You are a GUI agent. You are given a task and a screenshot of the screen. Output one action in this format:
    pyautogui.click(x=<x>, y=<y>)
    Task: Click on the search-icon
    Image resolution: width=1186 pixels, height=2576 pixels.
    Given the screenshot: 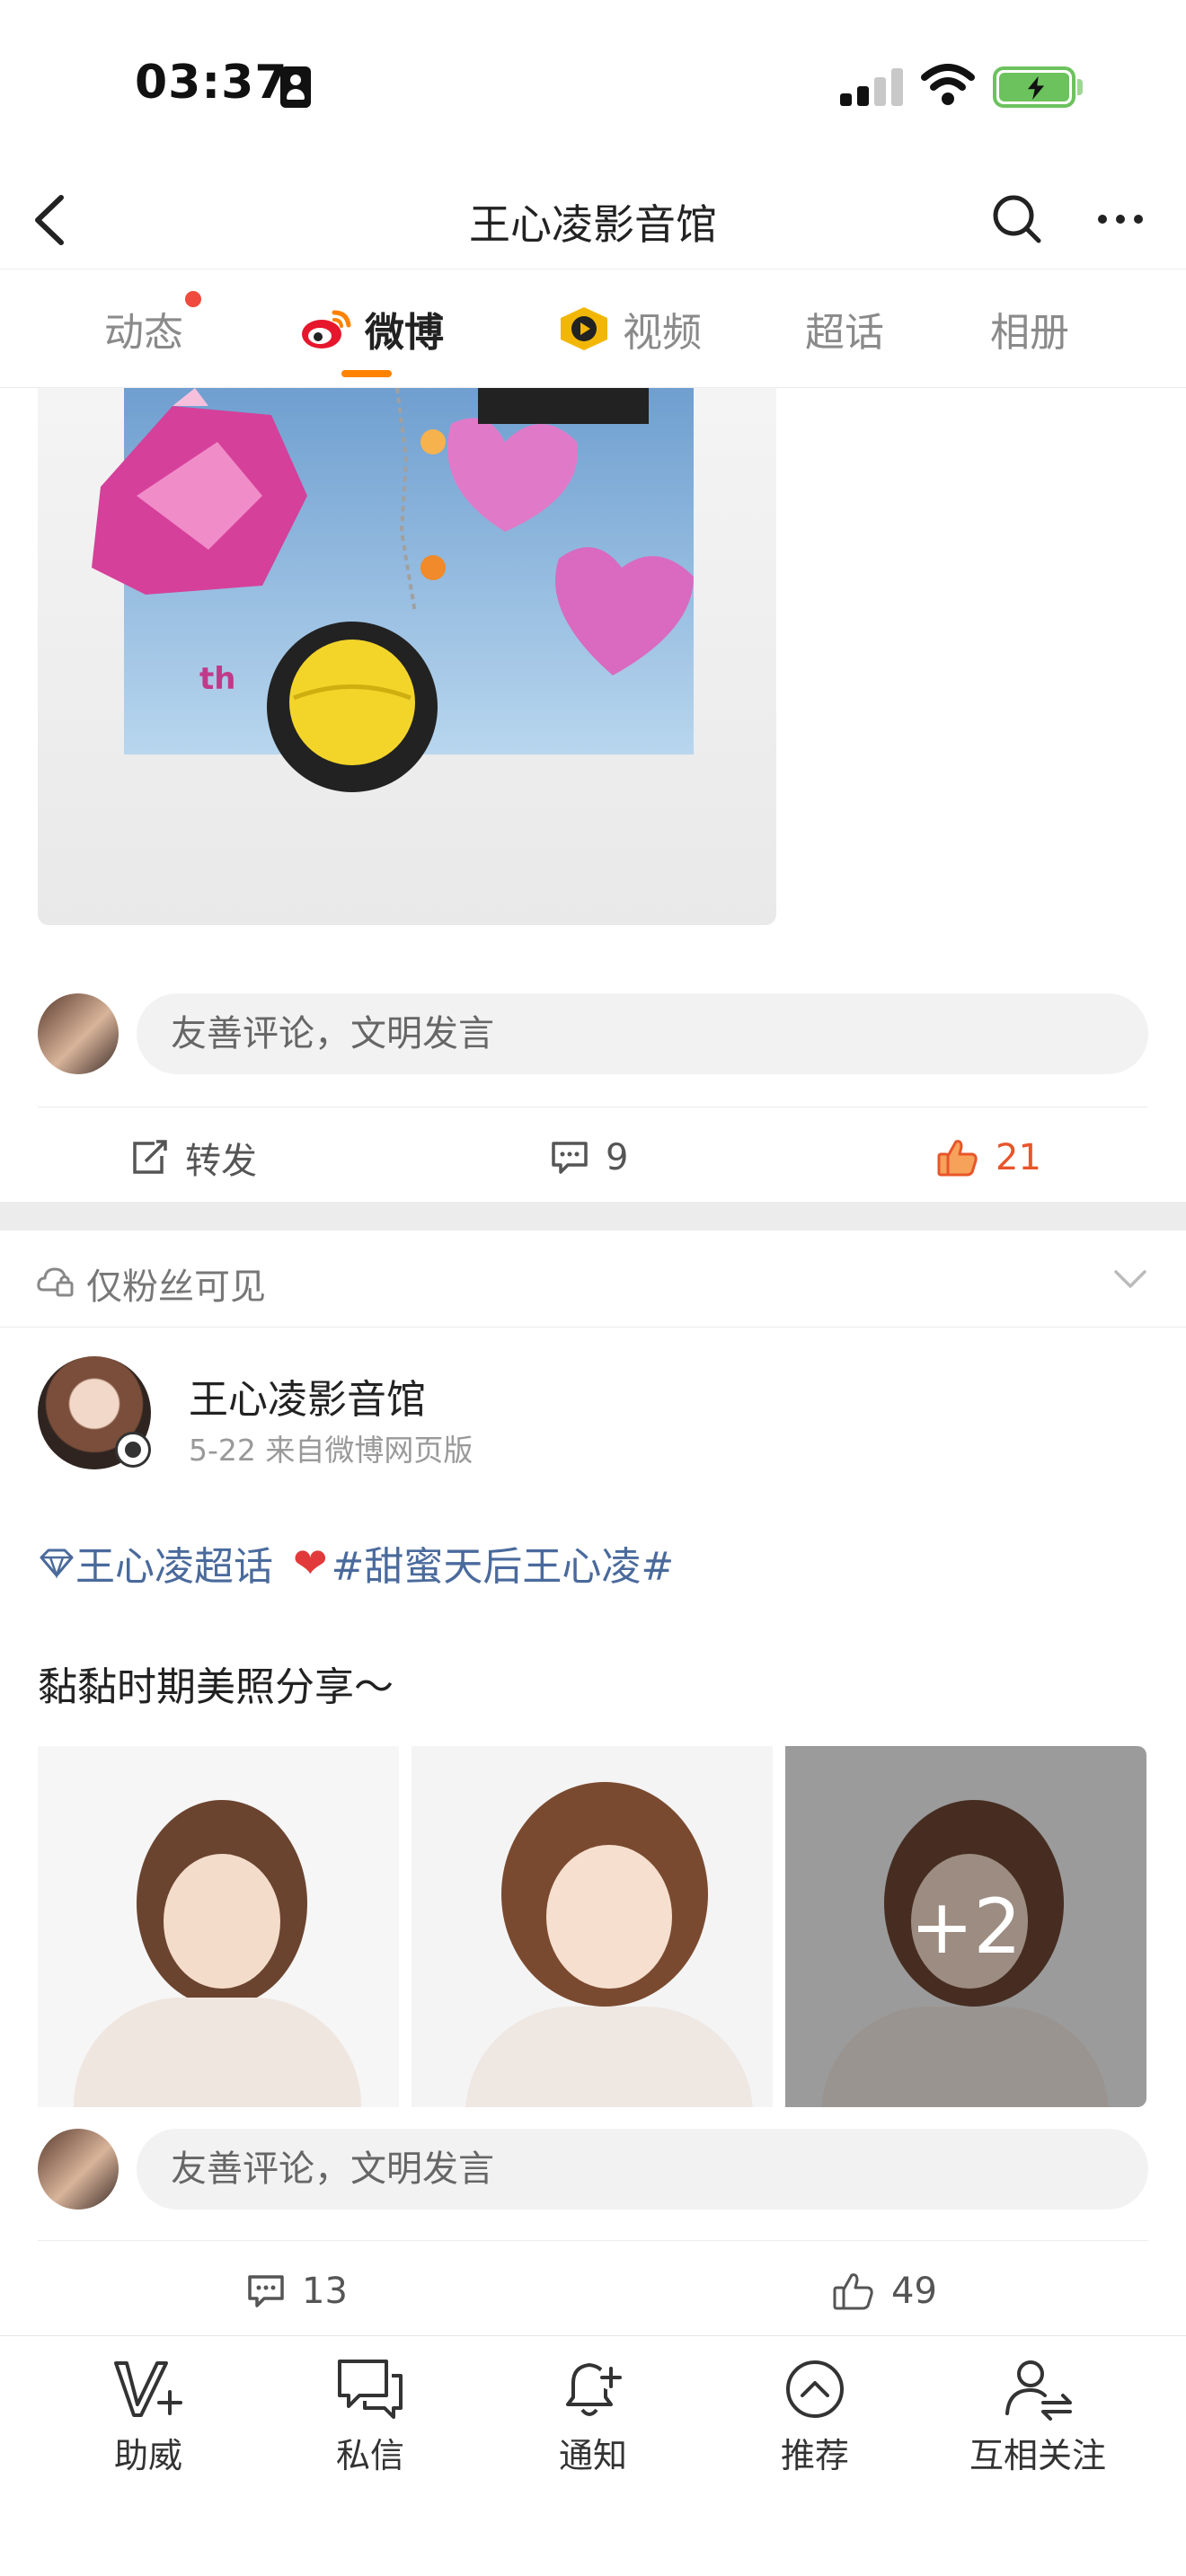 What is the action you would take?
    pyautogui.click(x=1017, y=219)
    